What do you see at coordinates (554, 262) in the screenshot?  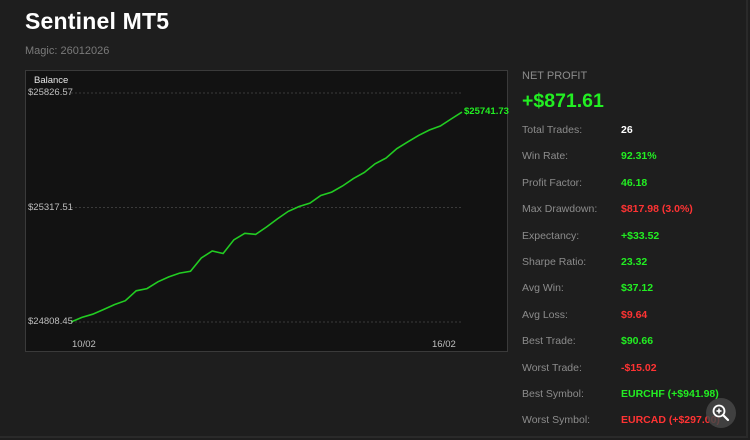 I see `stat-label: Sharpe Ratio:` at bounding box center [554, 262].